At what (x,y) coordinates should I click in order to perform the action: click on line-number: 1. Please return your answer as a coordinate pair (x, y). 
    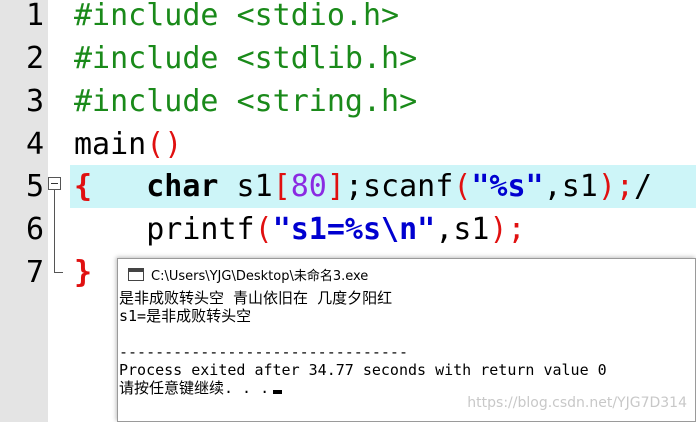
    Looking at the image, I should click on (34, 16).